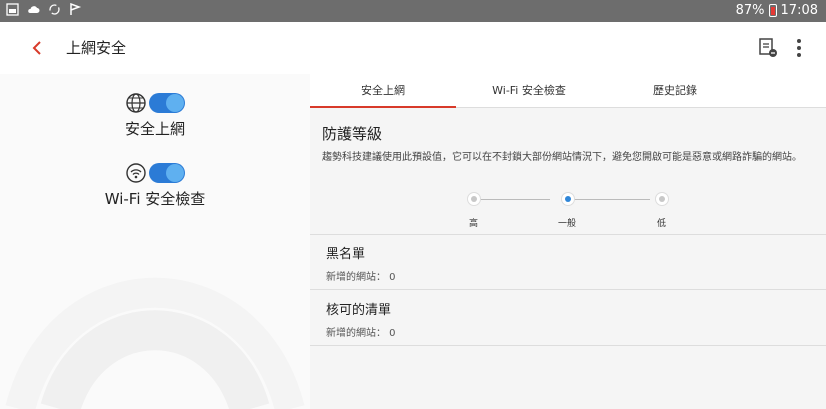 The height and width of the screenshot is (409, 826). Describe the element at coordinates (675, 90) in the screenshot. I see `tab-history: 歷史記錄` at that location.